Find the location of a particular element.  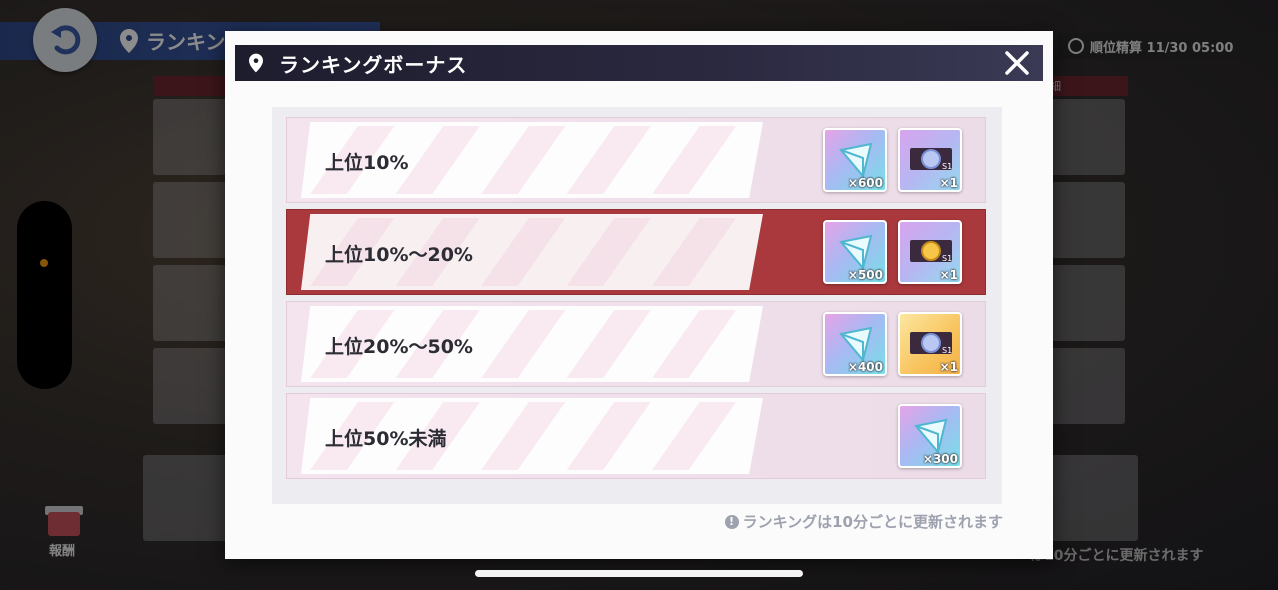

tier-row-current: 上位10%〜20% ×500 S1 ×1 is located at coordinates (636, 252).